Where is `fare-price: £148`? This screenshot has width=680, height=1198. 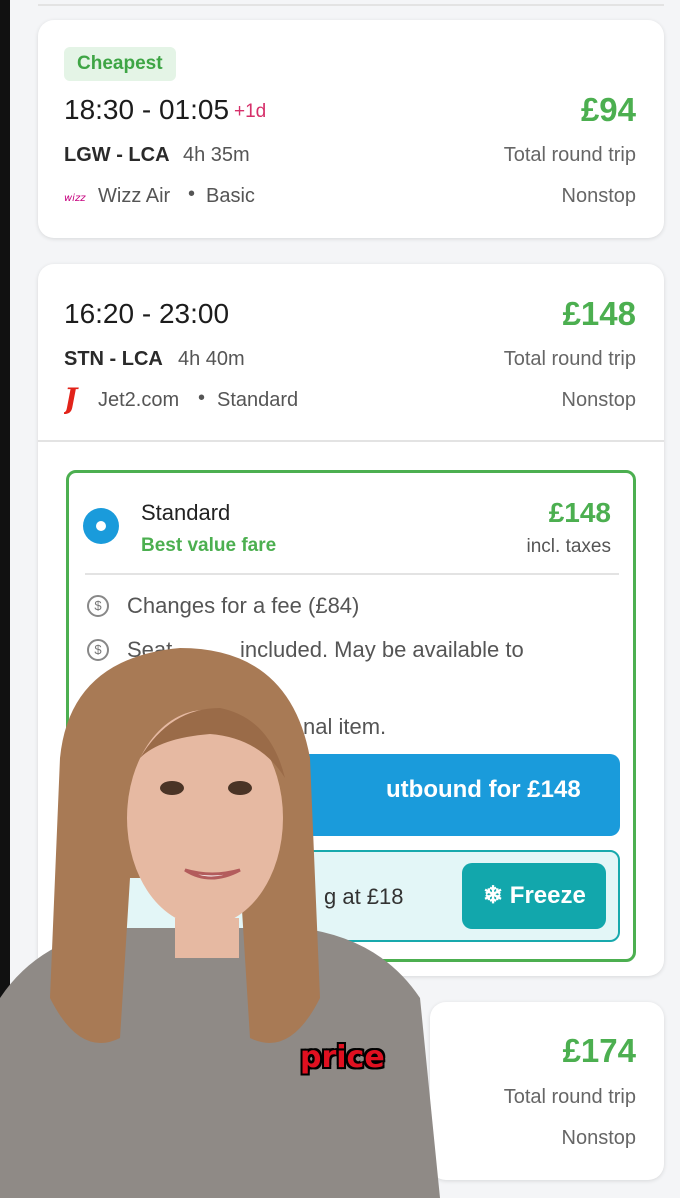
fare-price: £148 is located at coordinates (579, 512).